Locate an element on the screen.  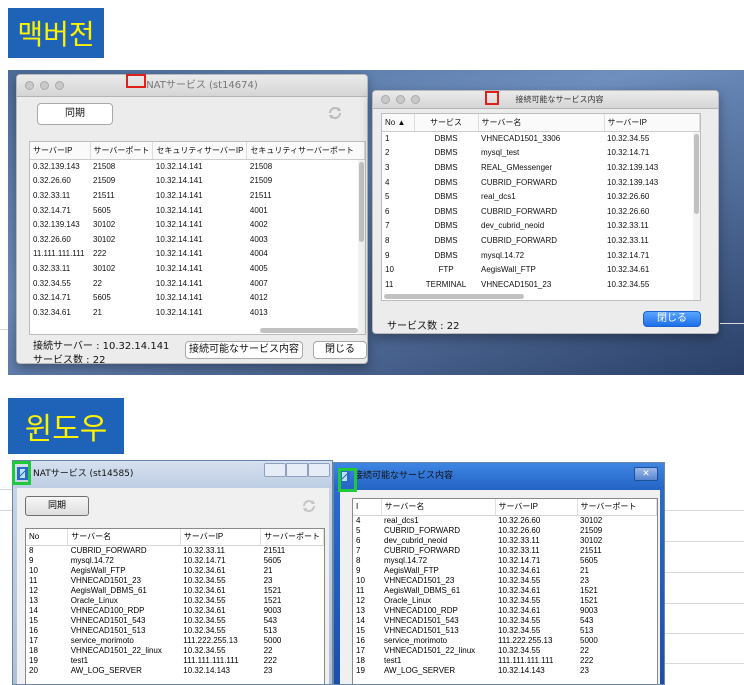
table-row: 0.32.33.11 21511 10.32.14.141 21511 is located at coordinates (197, 195).